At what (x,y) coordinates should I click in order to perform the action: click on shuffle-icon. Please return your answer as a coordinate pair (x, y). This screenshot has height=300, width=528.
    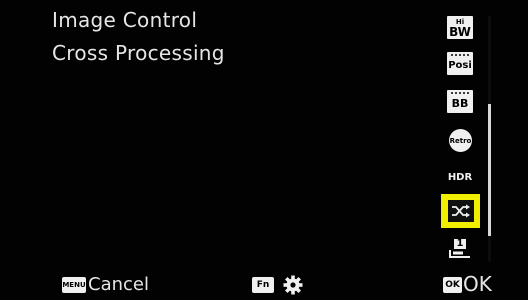
    Looking at the image, I should click on (460, 211).